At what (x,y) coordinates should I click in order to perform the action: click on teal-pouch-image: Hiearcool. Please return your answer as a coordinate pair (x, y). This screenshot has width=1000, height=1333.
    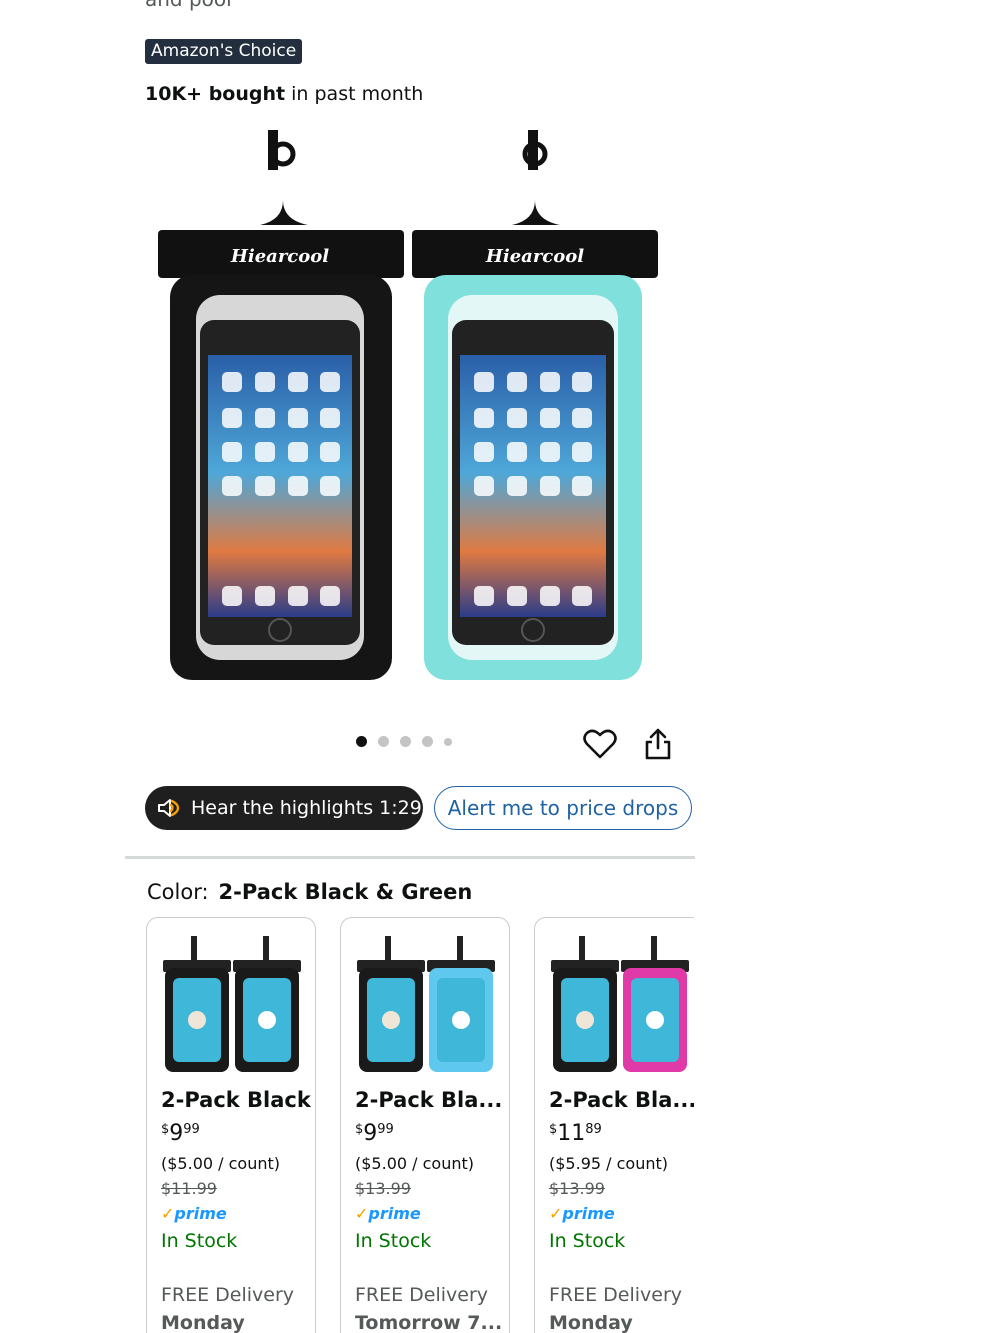
    Looking at the image, I should click on (535, 405).